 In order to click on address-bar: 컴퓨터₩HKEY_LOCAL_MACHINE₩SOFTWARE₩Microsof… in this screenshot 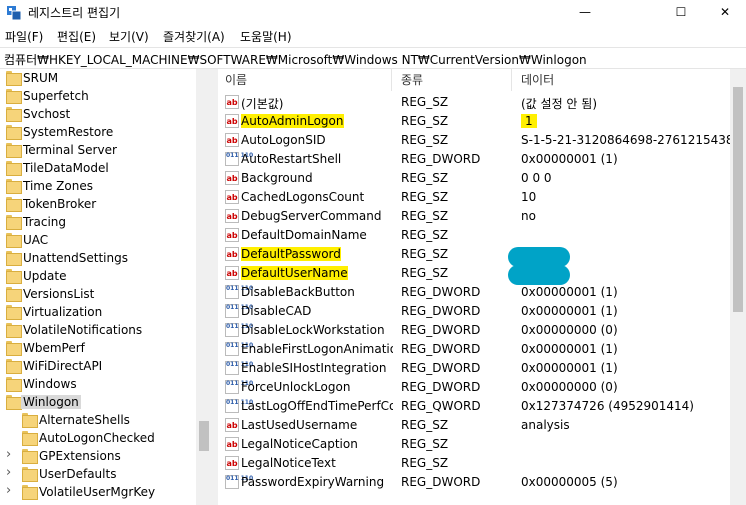, I will do `click(373, 58)`.